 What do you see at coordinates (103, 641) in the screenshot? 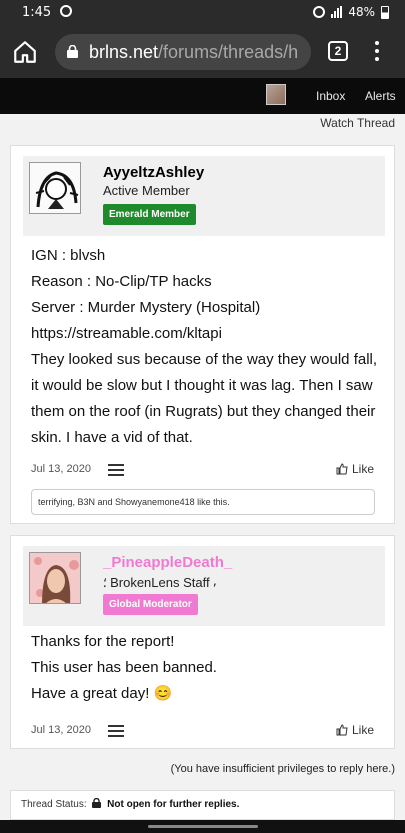
I see `post-line: Thanks for the report!` at bounding box center [103, 641].